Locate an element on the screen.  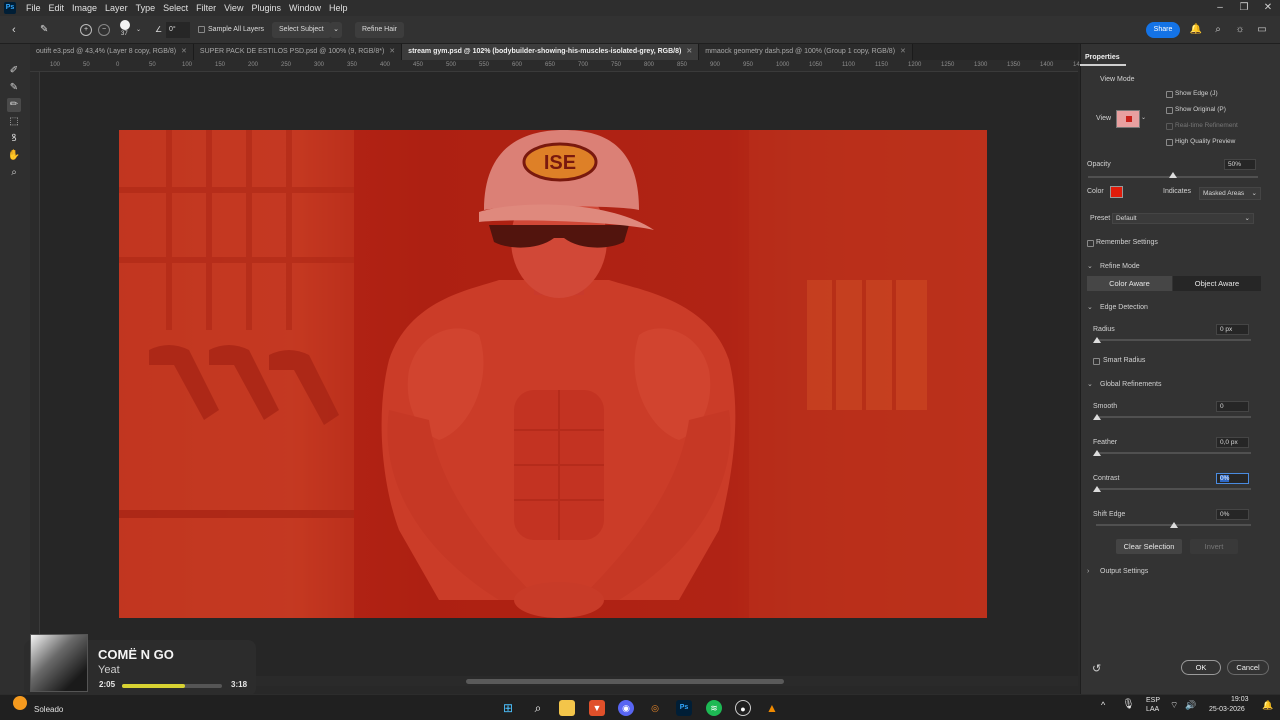
refine-brush-icon: ✎ is located at coordinates (44, 30).